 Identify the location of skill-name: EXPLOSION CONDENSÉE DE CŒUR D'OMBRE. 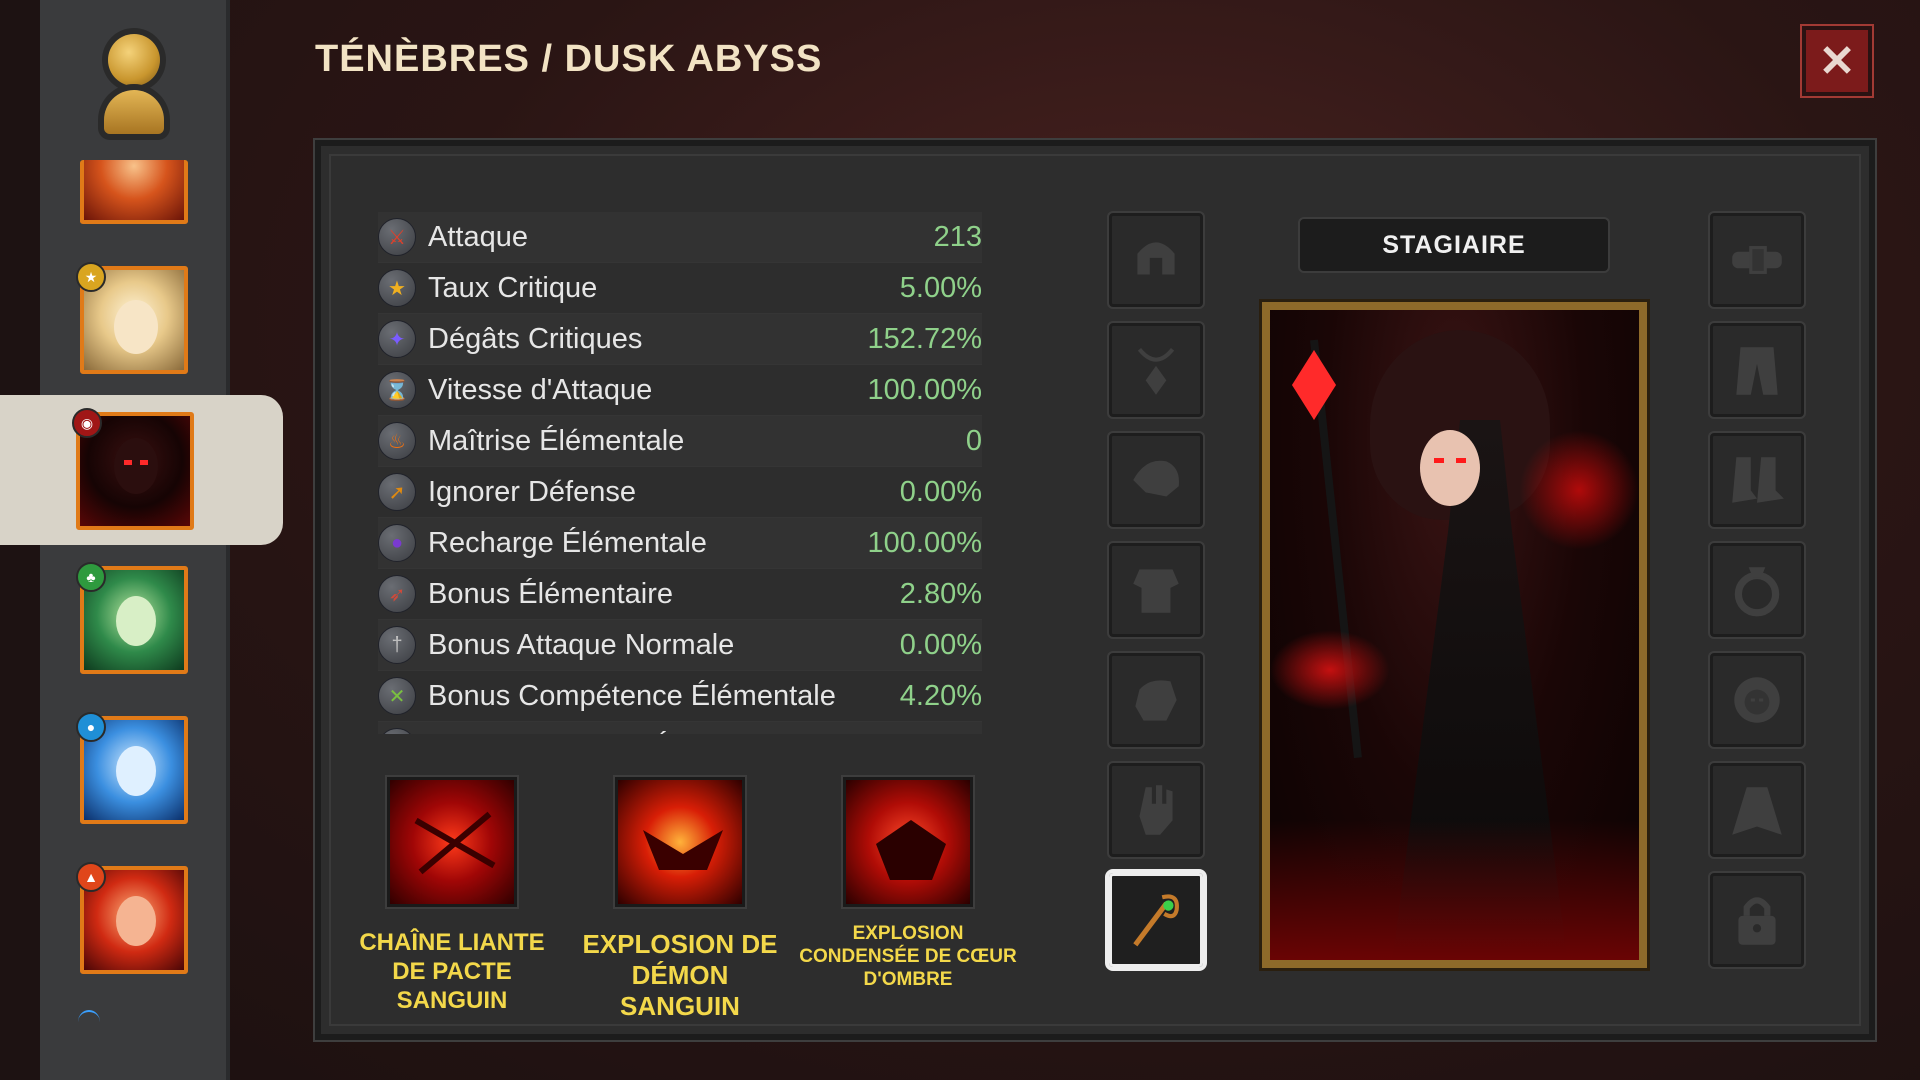
(908, 956).